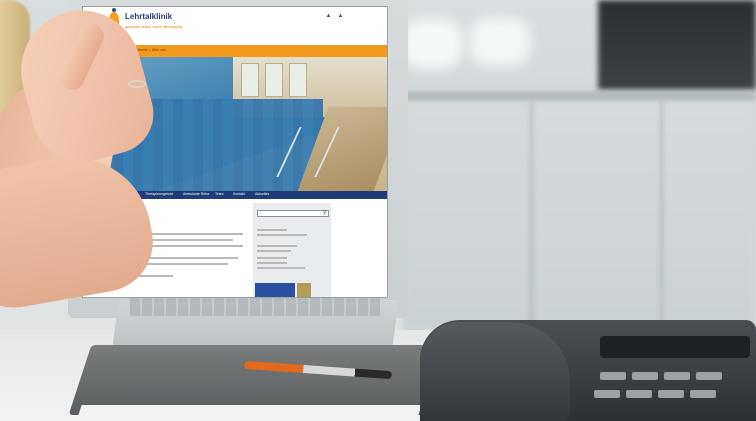 The image size is (756, 421). Describe the element at coordinates (293, 213) in the screenshot. I see `search-input` at that location.